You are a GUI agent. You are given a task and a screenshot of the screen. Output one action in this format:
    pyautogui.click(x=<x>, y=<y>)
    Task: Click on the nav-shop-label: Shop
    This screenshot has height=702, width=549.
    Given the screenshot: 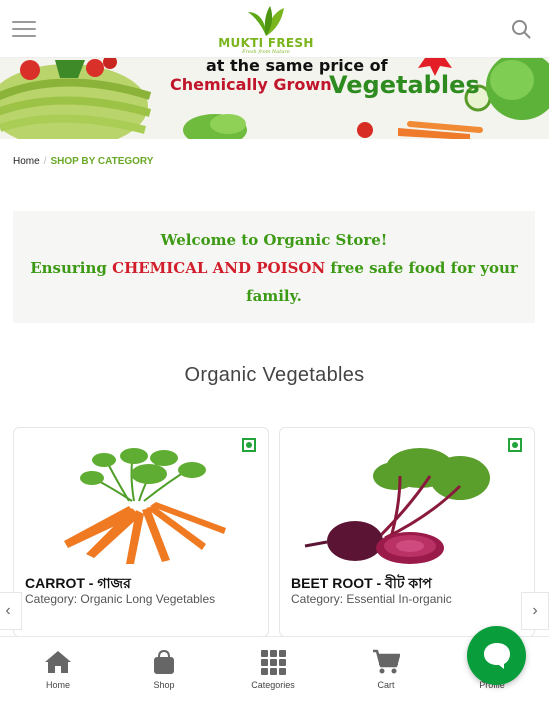 What is the action you would take?
    pyautogui.click(x=164, y=685)
    